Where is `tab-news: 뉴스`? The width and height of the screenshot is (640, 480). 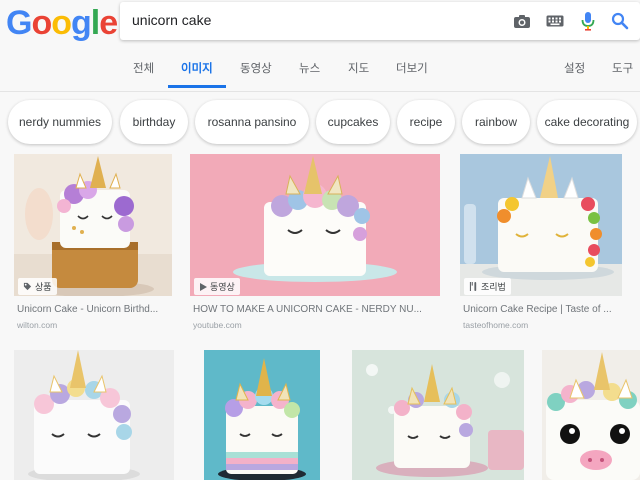
tab-news: 뉴스 is located at coordinates (309, 68).